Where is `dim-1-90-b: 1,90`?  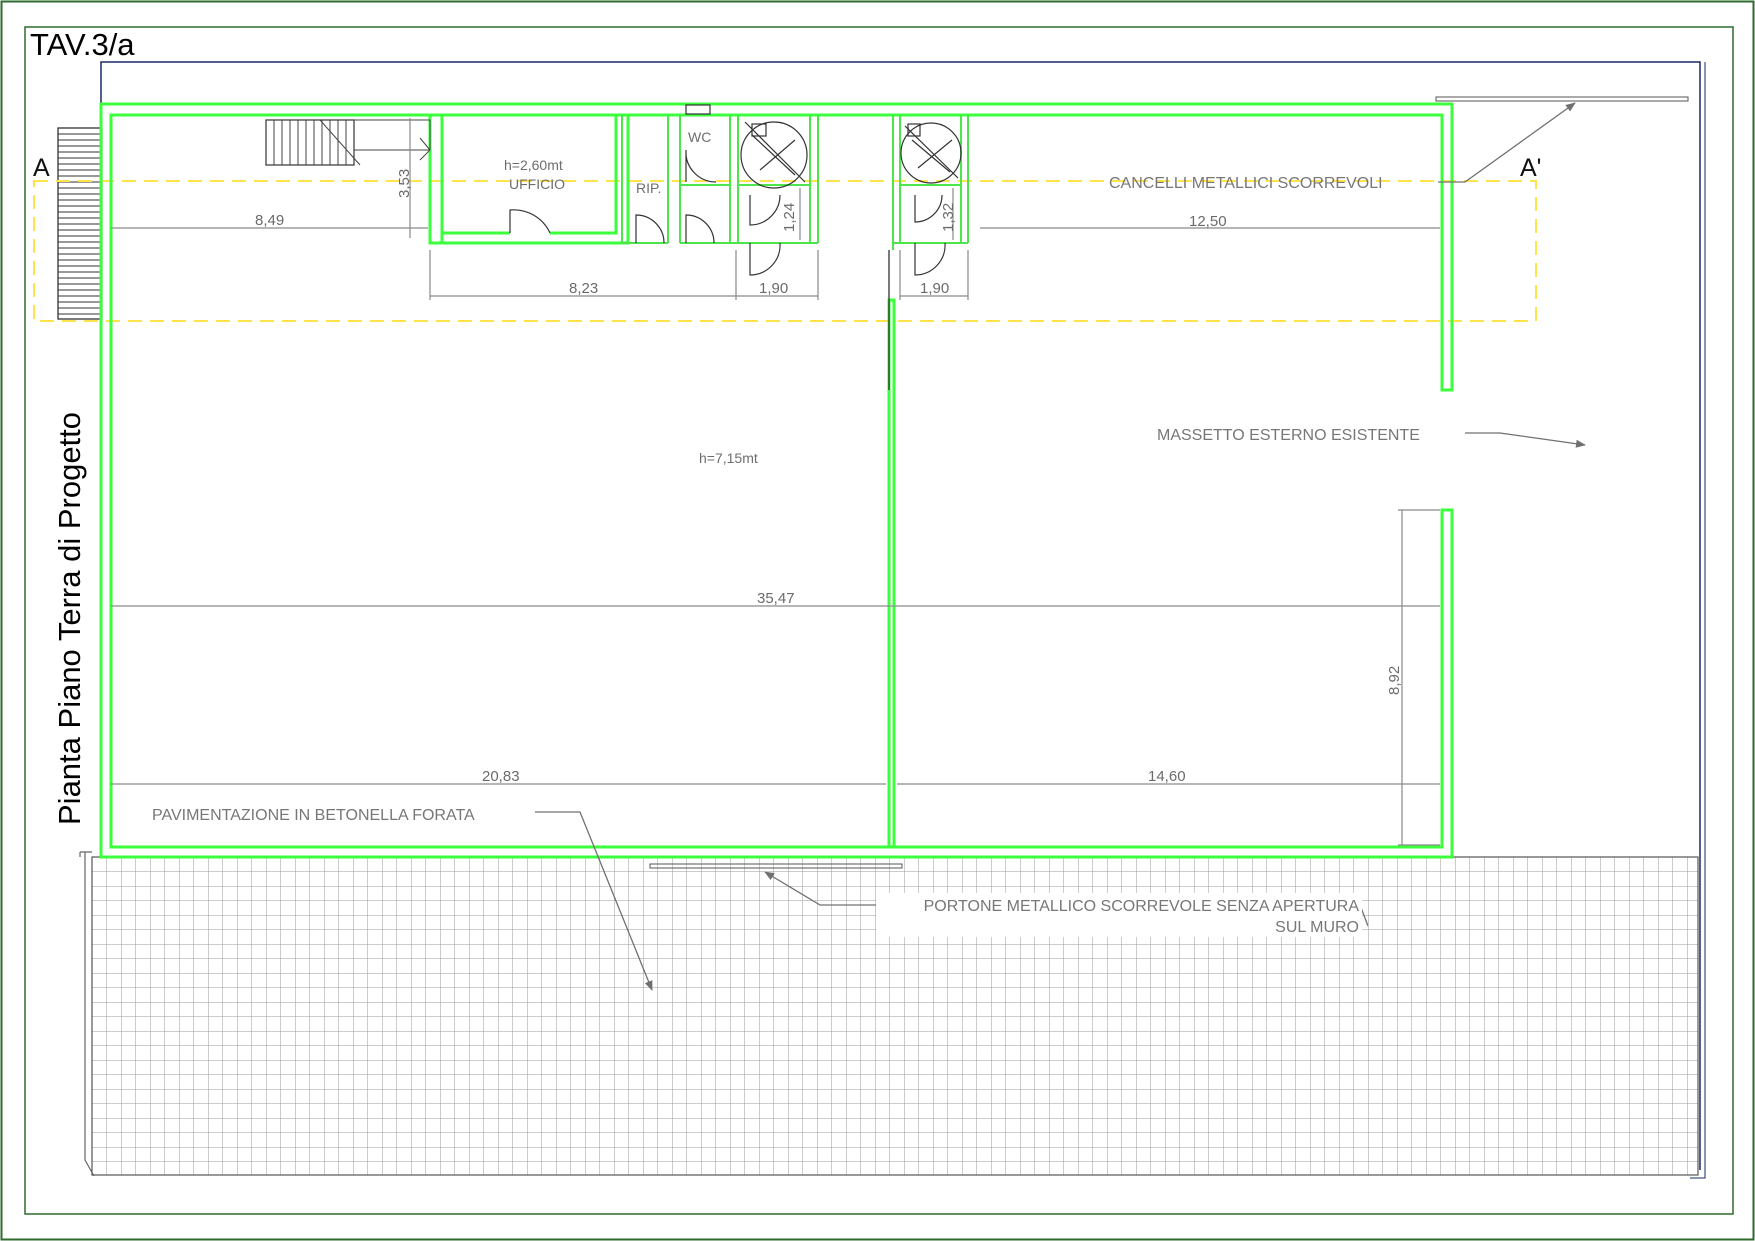
dim-1-90-b: 1,90 is located at coordinates (934, 288).